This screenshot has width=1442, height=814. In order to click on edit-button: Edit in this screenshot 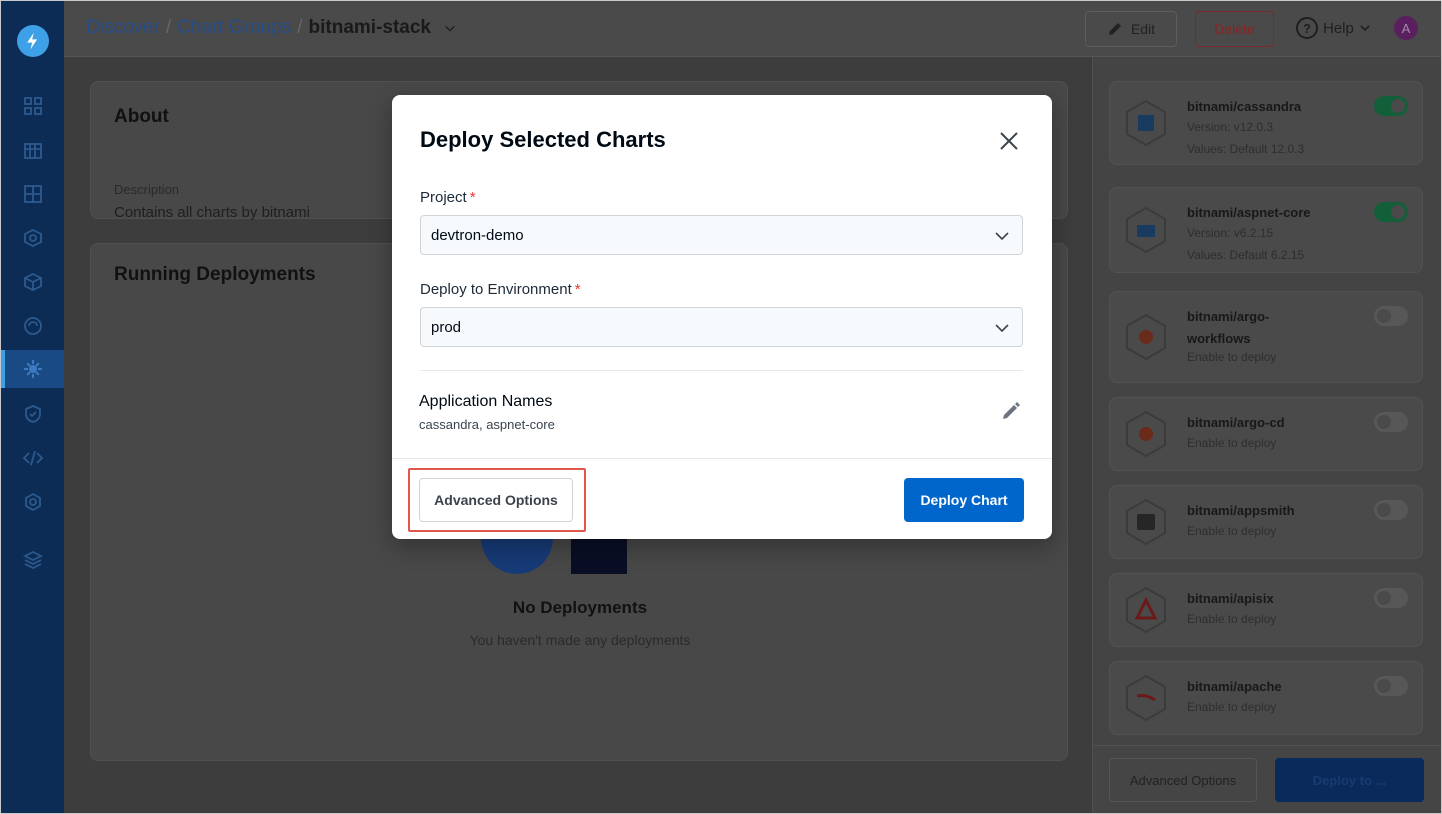, I will do `click(1131, 29)`.